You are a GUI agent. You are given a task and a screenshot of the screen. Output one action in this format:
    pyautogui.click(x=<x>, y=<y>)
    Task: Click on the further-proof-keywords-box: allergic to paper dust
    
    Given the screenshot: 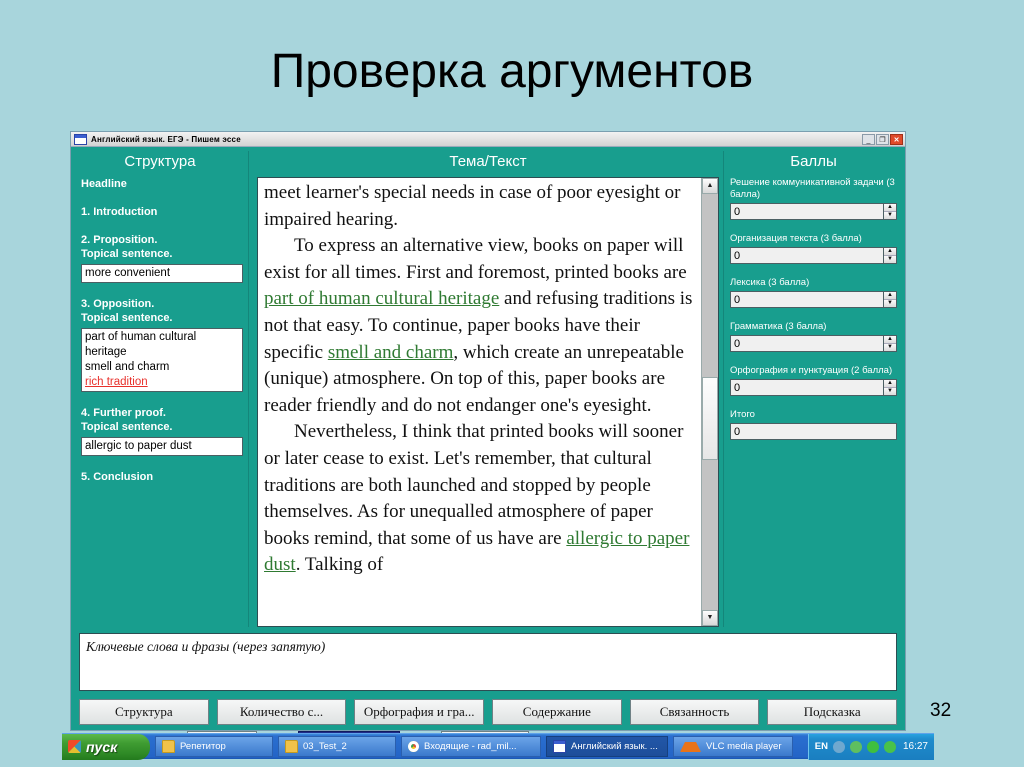 What is the action you would take?
    pyautogui.click(x=162, y=446)
    